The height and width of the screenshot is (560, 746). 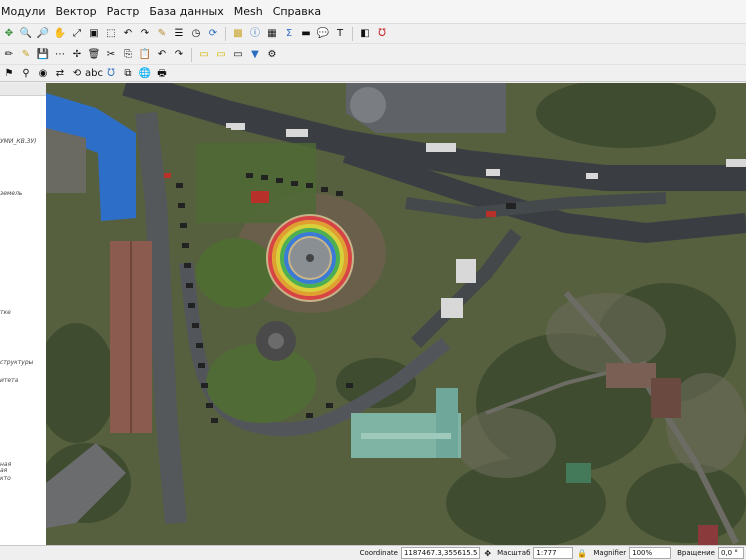 What do you see at coordinates (5, 312) in the screenshot?
I see `layer-label: тке` at bounding box center [5, 312].